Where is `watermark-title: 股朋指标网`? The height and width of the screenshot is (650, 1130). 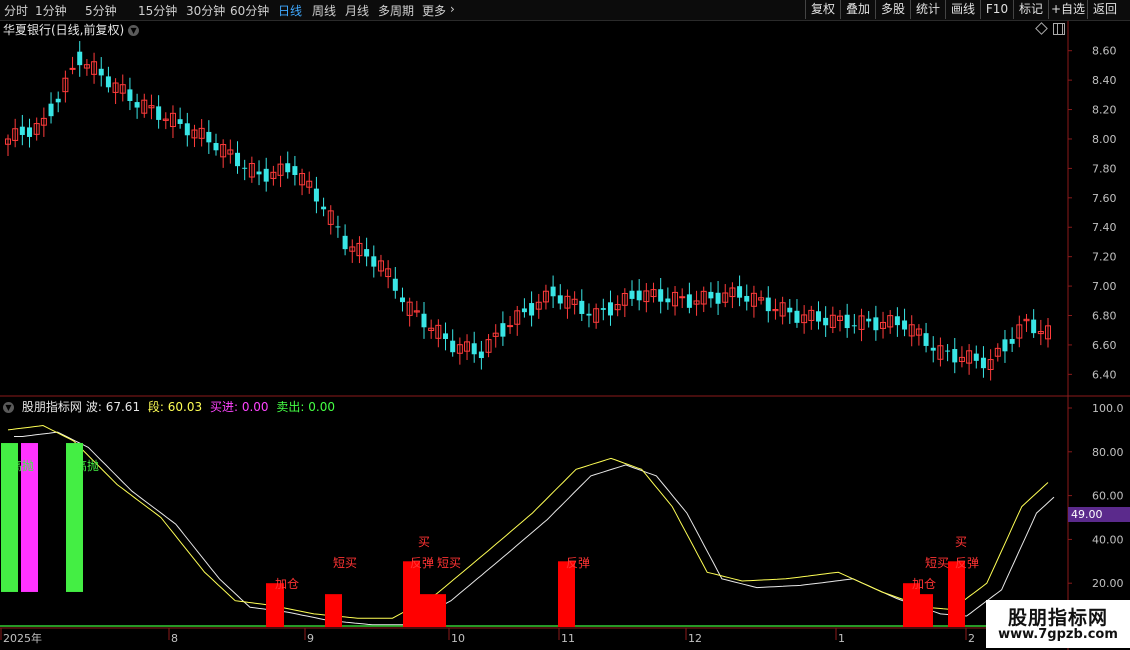 watermark-title: 股朋指标网 is located at coordinates (1057, 618).